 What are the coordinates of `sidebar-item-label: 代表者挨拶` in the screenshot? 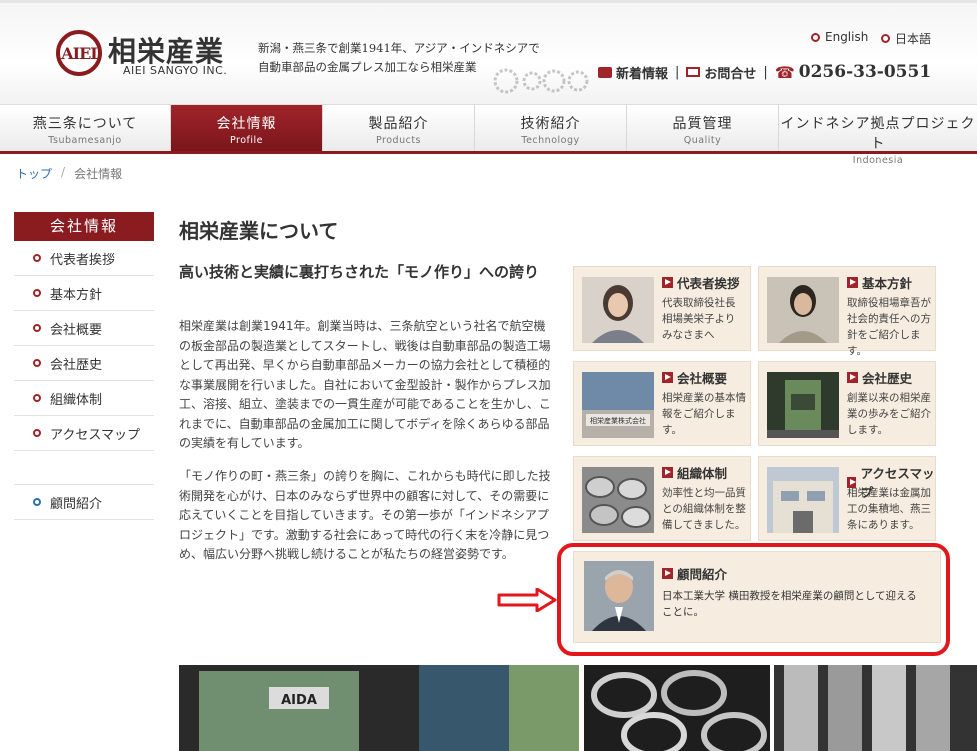 It's located at (83, 260).